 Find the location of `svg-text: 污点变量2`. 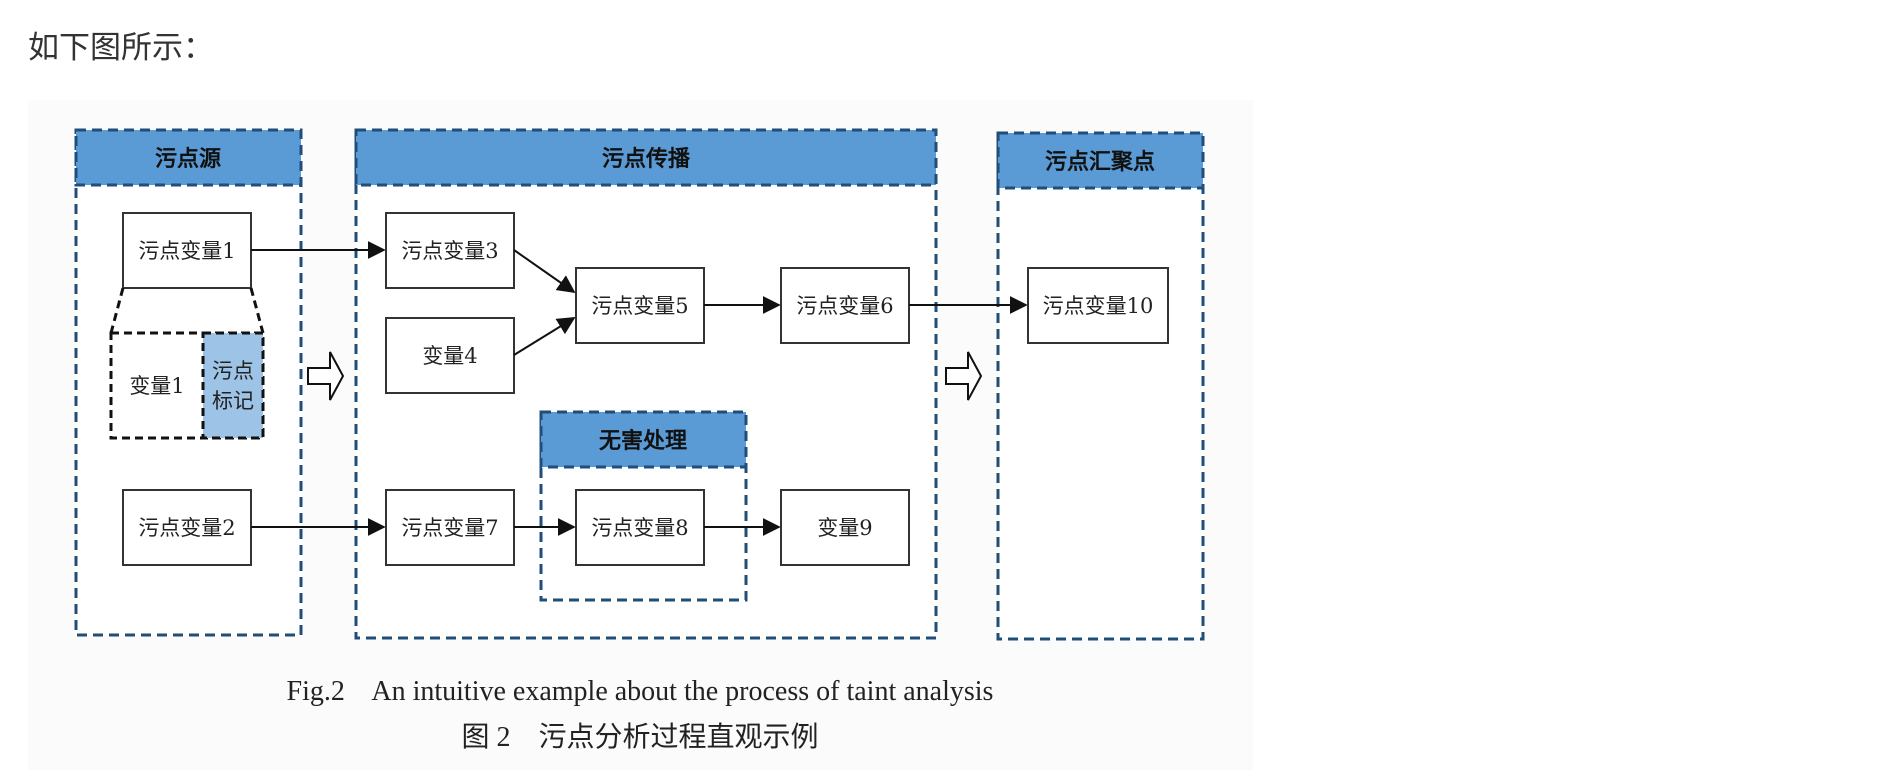

svg-text: 污点变量2 is located at coordinates (186, 528).